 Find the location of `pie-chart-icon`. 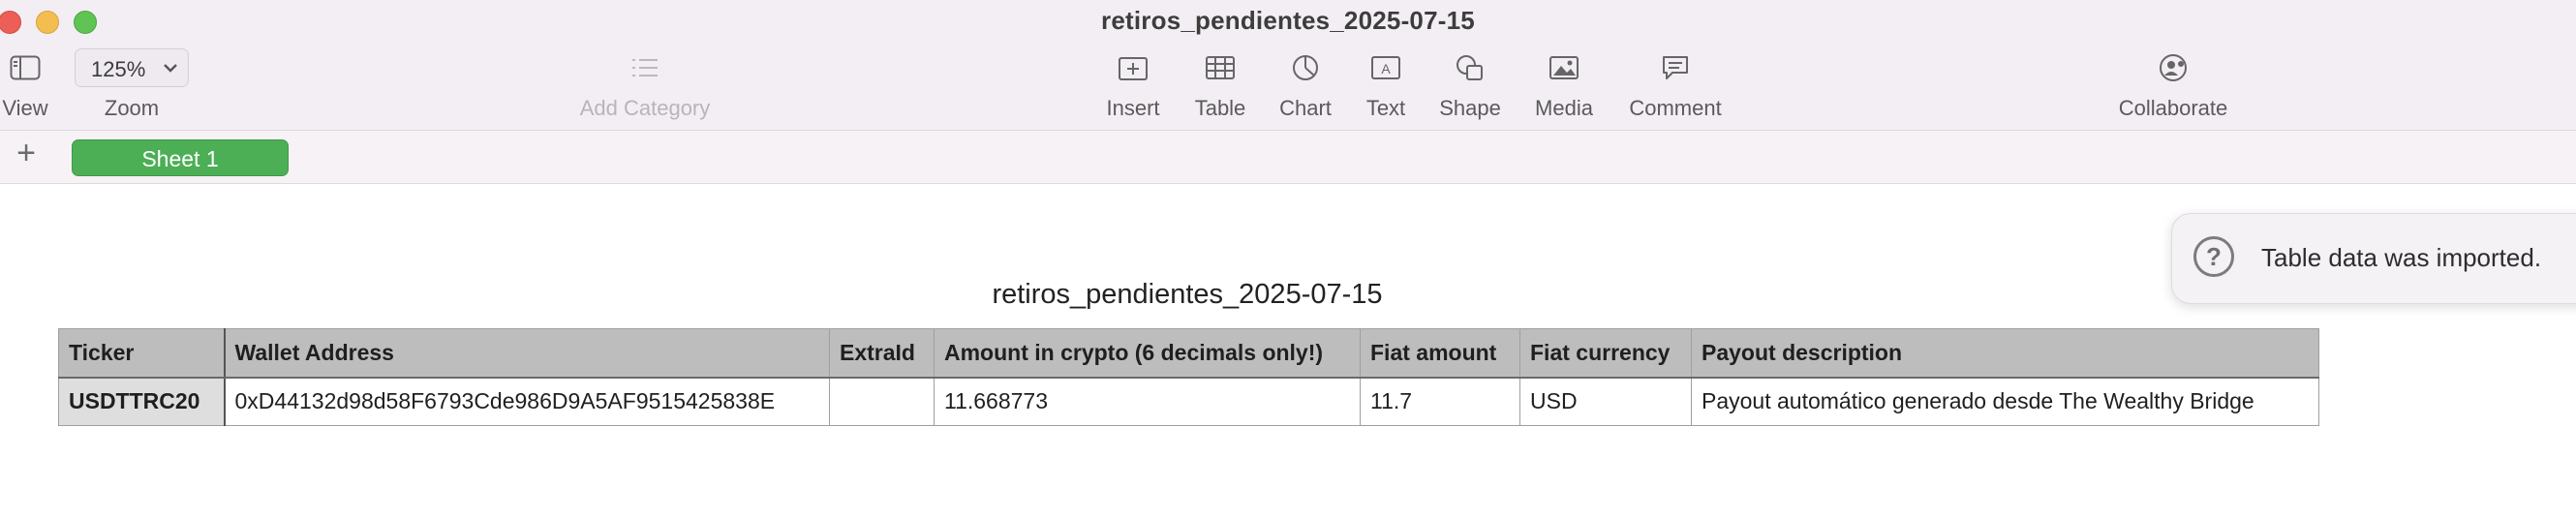

pie-chart-icon is located at coordinates (1305, 67).